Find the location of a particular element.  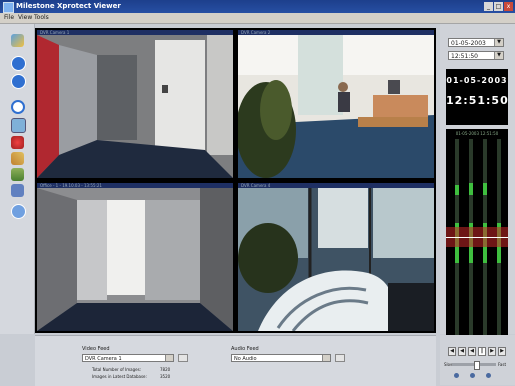

playback-controls: ◀ ◀ ◀ ‖ ▶ ▶ Slow Fast is located at coordinates (477, 360).